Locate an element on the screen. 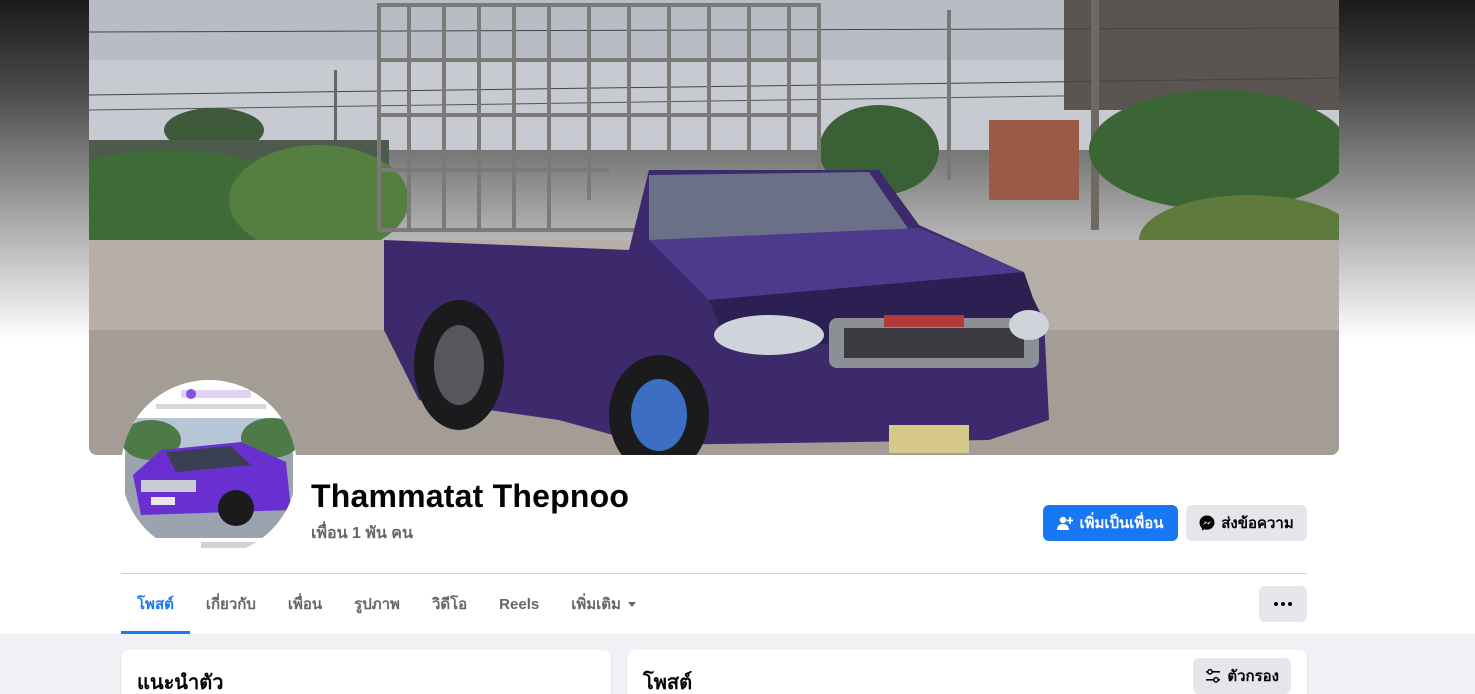 The width and height of the screenshot is (1475, 694). intro-title: แนะนำตัว is located at coordinates (180, 683).